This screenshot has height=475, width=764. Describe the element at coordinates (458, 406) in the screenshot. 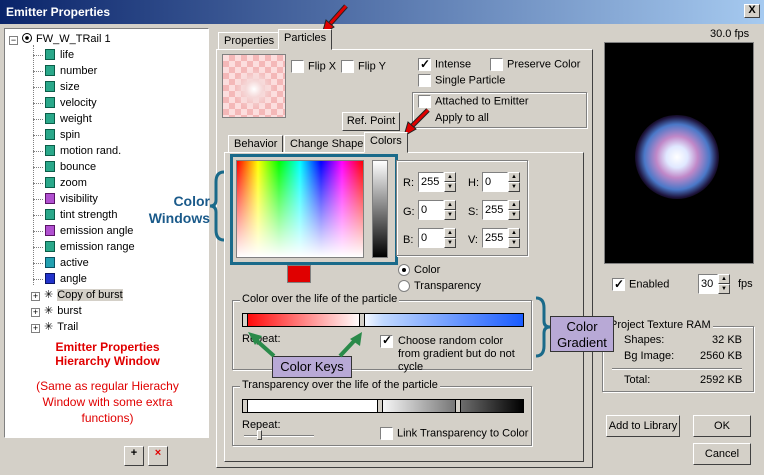

I see `transparency-key-end` at that location.